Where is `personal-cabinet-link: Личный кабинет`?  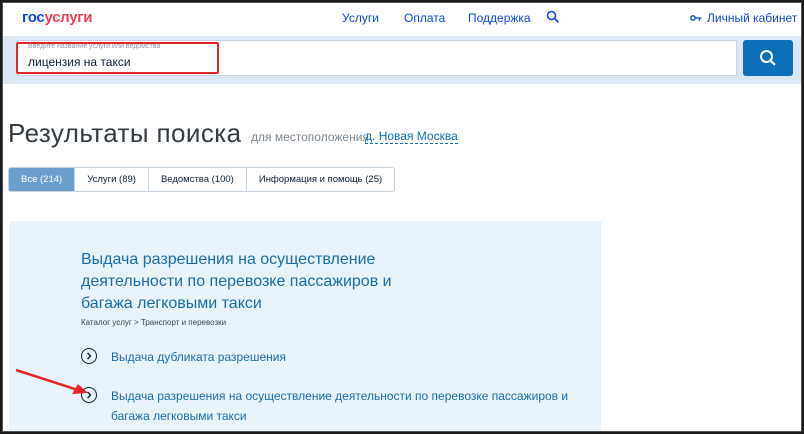 personal-cabinet-link: Личный кабинет is located at coordinates (743, 18).